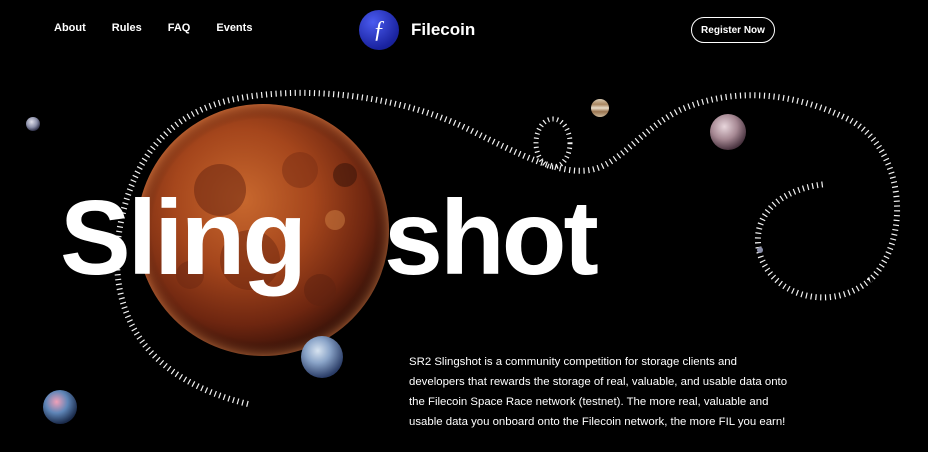  I want to click on planet-small-gray, so click(33, 124).